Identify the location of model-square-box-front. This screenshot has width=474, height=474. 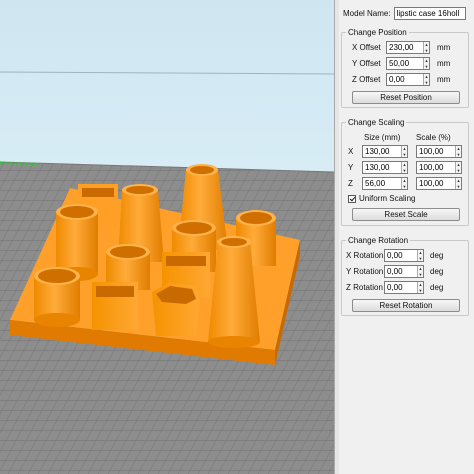
(115, 306).